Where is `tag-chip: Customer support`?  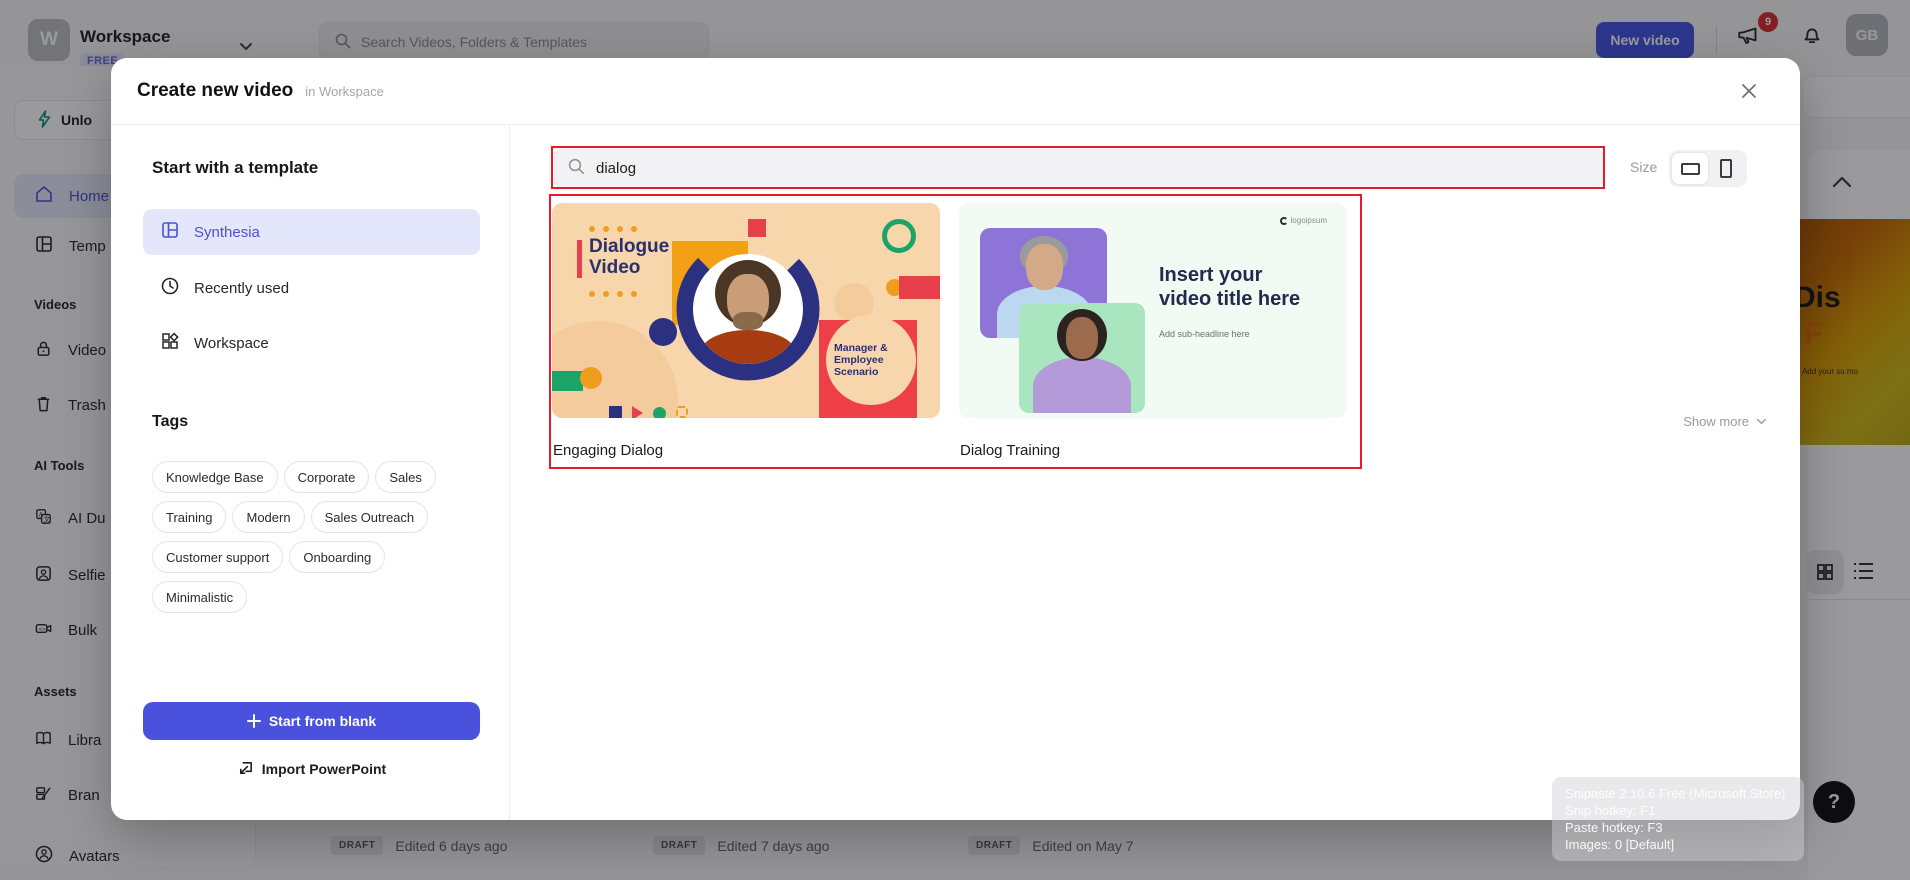 tag-chip: Customer support is located at coordinates (218, 557).